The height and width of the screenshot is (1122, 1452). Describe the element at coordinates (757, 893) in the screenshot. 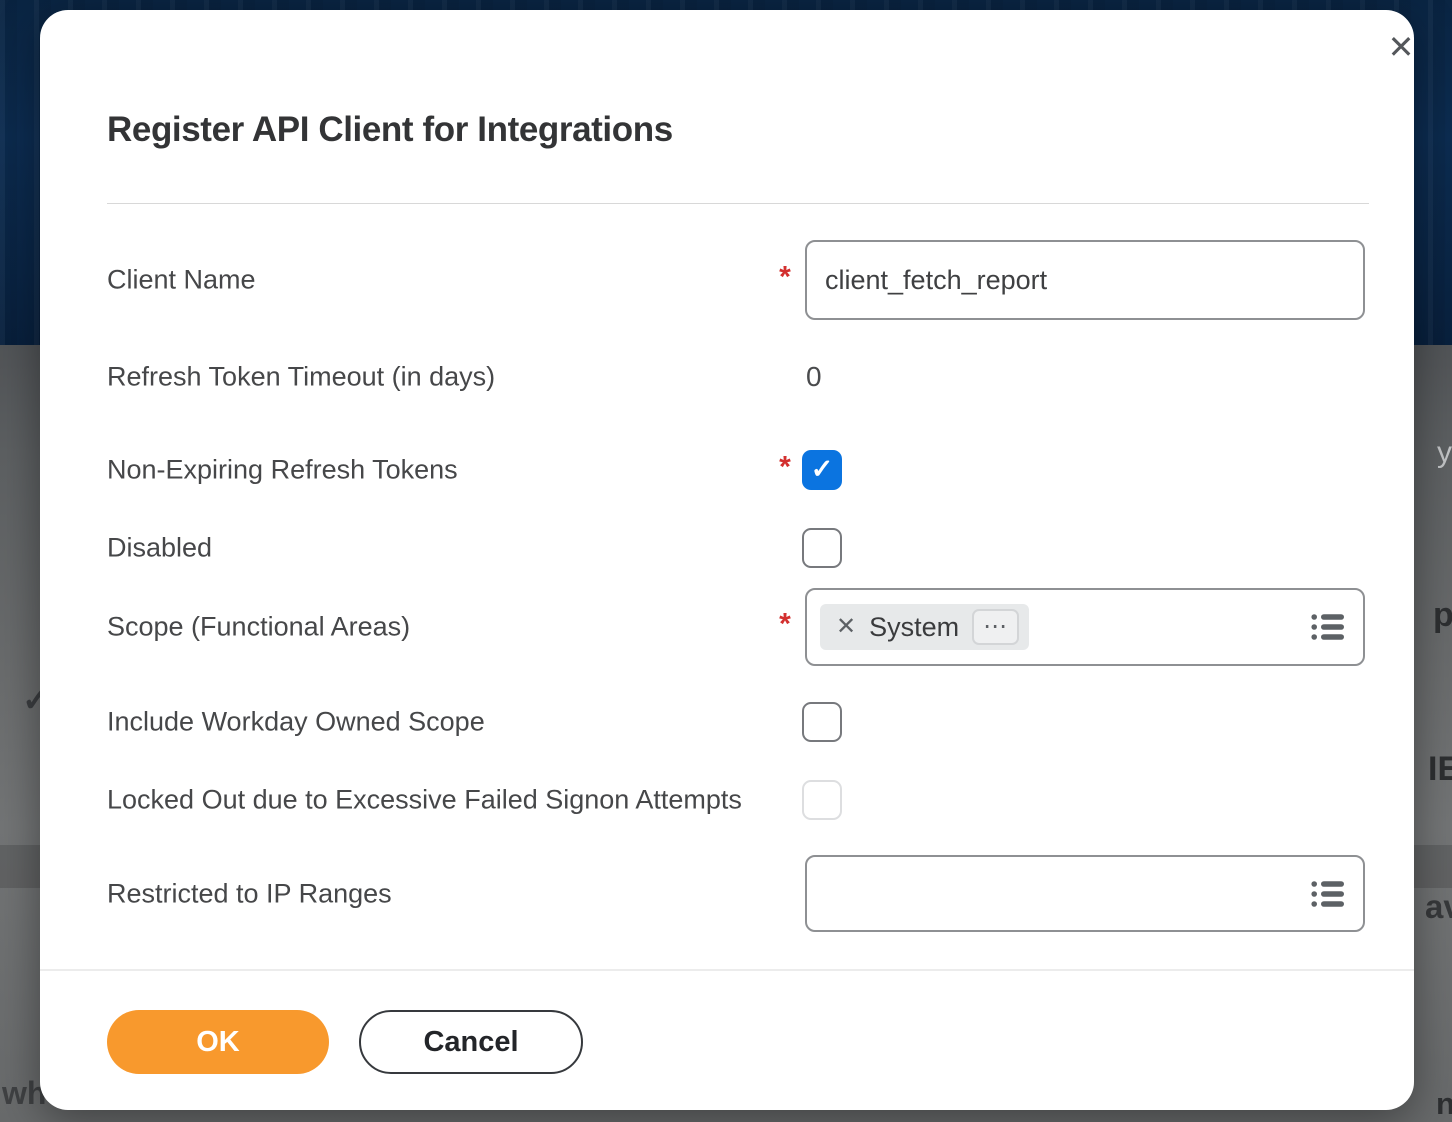

I see `field-restricted-to-ip-ranges: Restricted to IP Ranges` at that location.